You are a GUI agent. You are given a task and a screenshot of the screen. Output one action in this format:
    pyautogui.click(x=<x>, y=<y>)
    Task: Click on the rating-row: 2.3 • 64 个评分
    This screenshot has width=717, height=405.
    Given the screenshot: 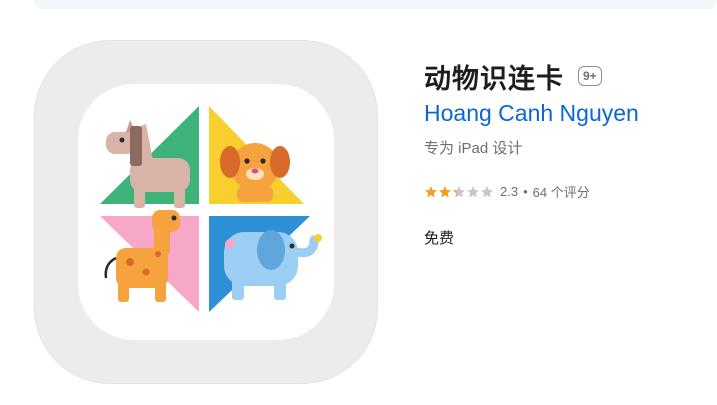 What is the action you would take?
    pyautogui.click(x=507, y=191)
    